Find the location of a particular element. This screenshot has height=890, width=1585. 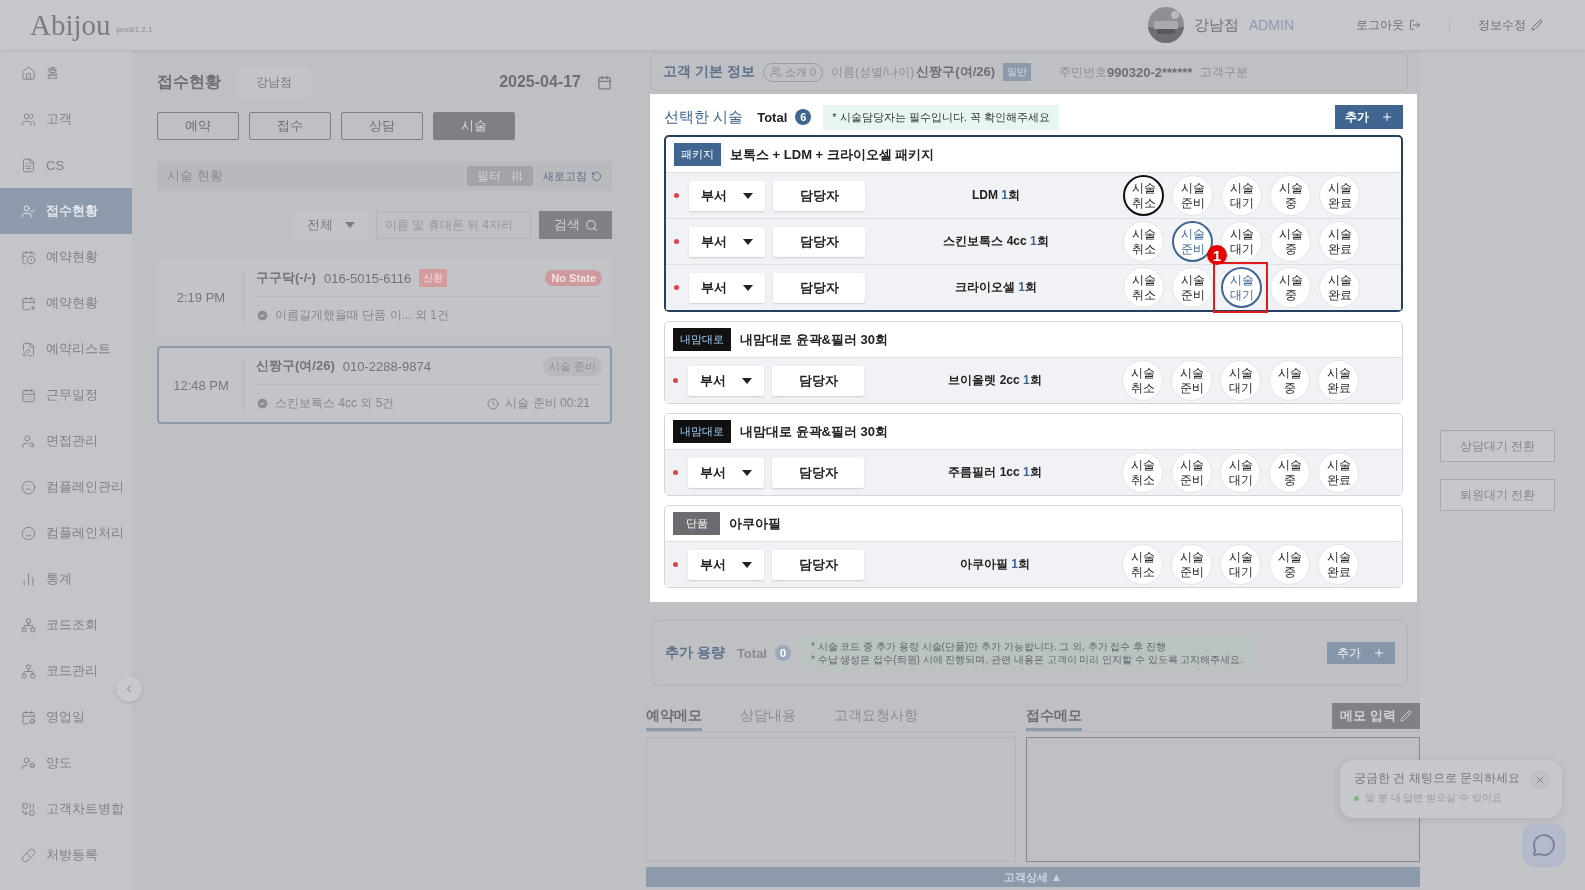

sidebar-label: 통계 is located at coordinates (59, 579).